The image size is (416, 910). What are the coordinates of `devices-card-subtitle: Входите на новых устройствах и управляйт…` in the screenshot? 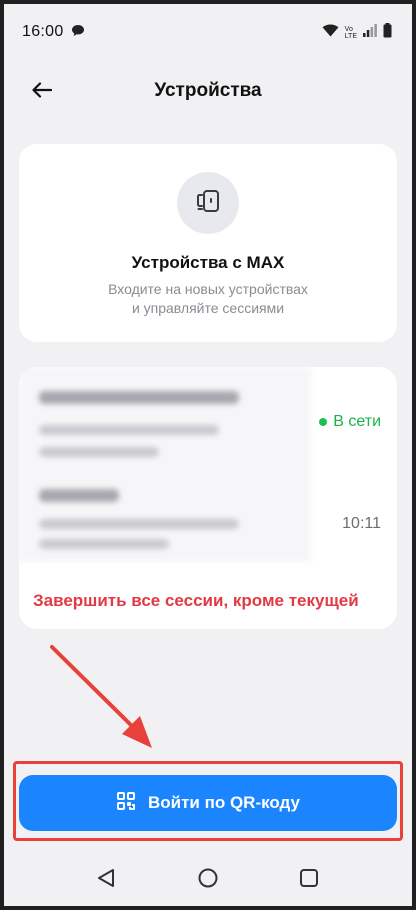 It's located at (208, 299).